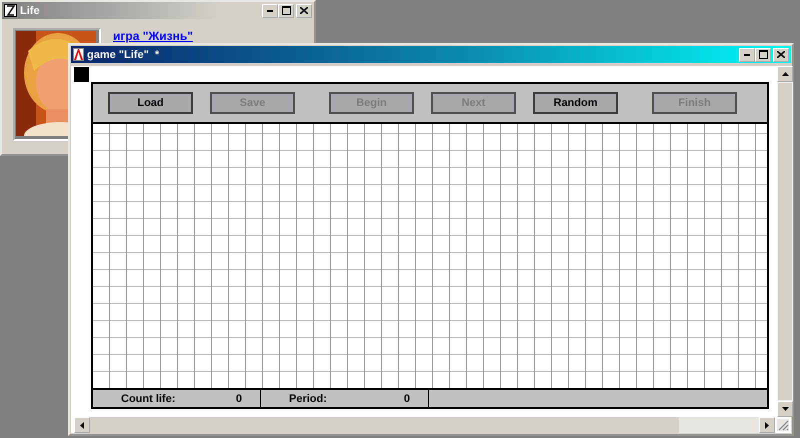 This screenshot has height=438, width=800. I want to click on scroll-up-button, so click(785, 74).